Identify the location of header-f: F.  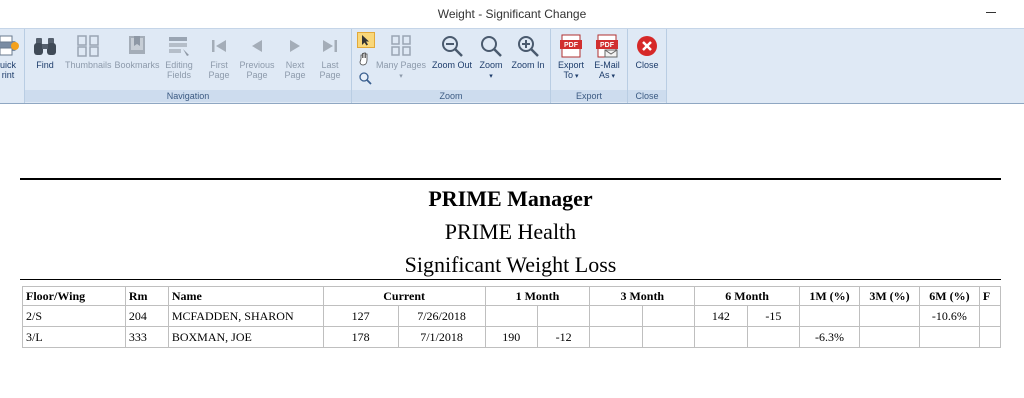
(990, 296).